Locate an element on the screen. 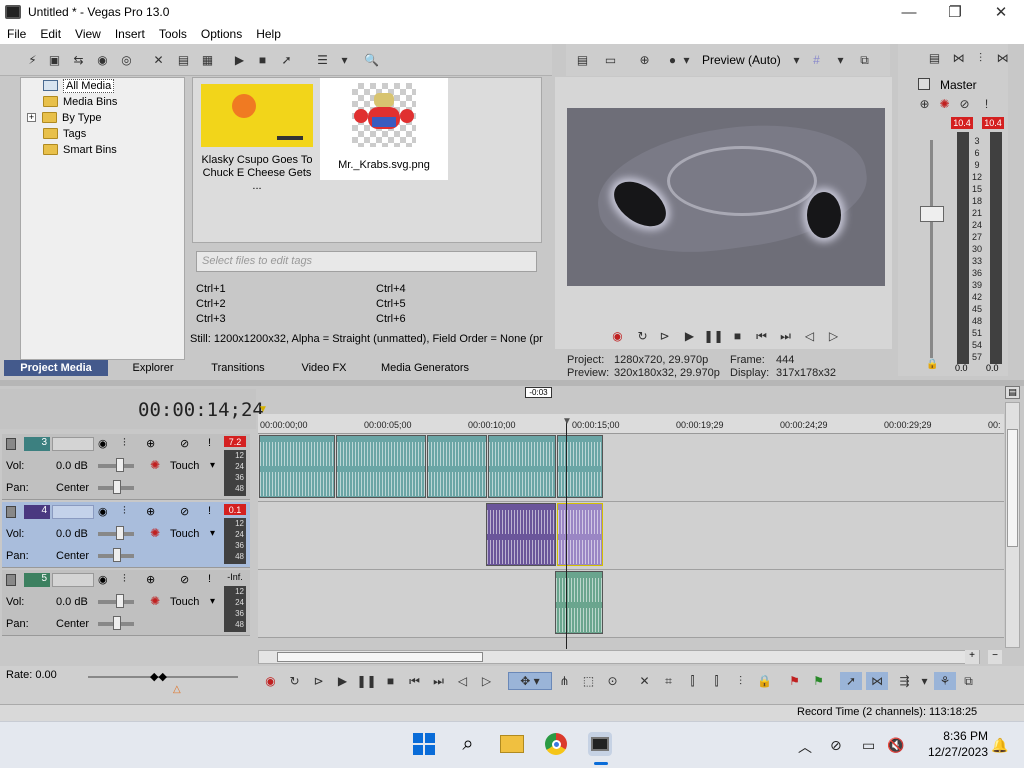  external-monitor-icon: ▭ is located at coordinates (610, 60).